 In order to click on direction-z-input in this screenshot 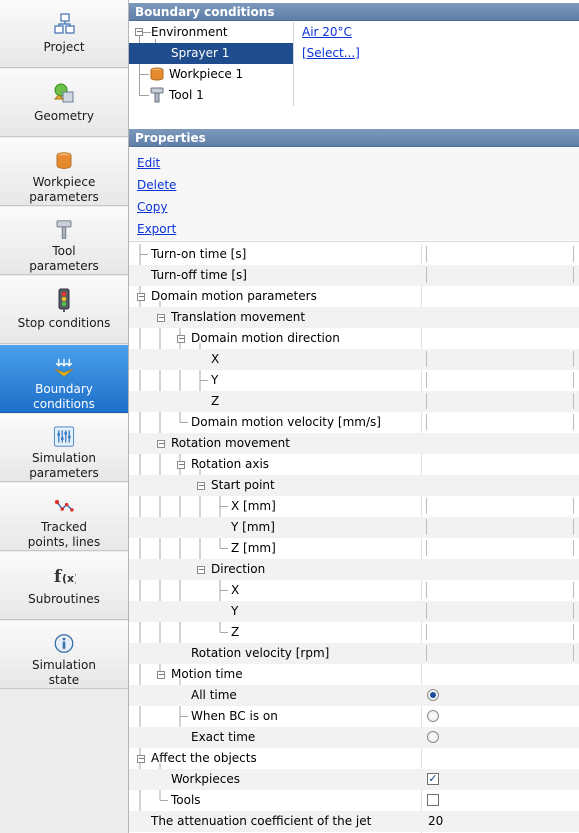, I will do `click(500, 401)`.